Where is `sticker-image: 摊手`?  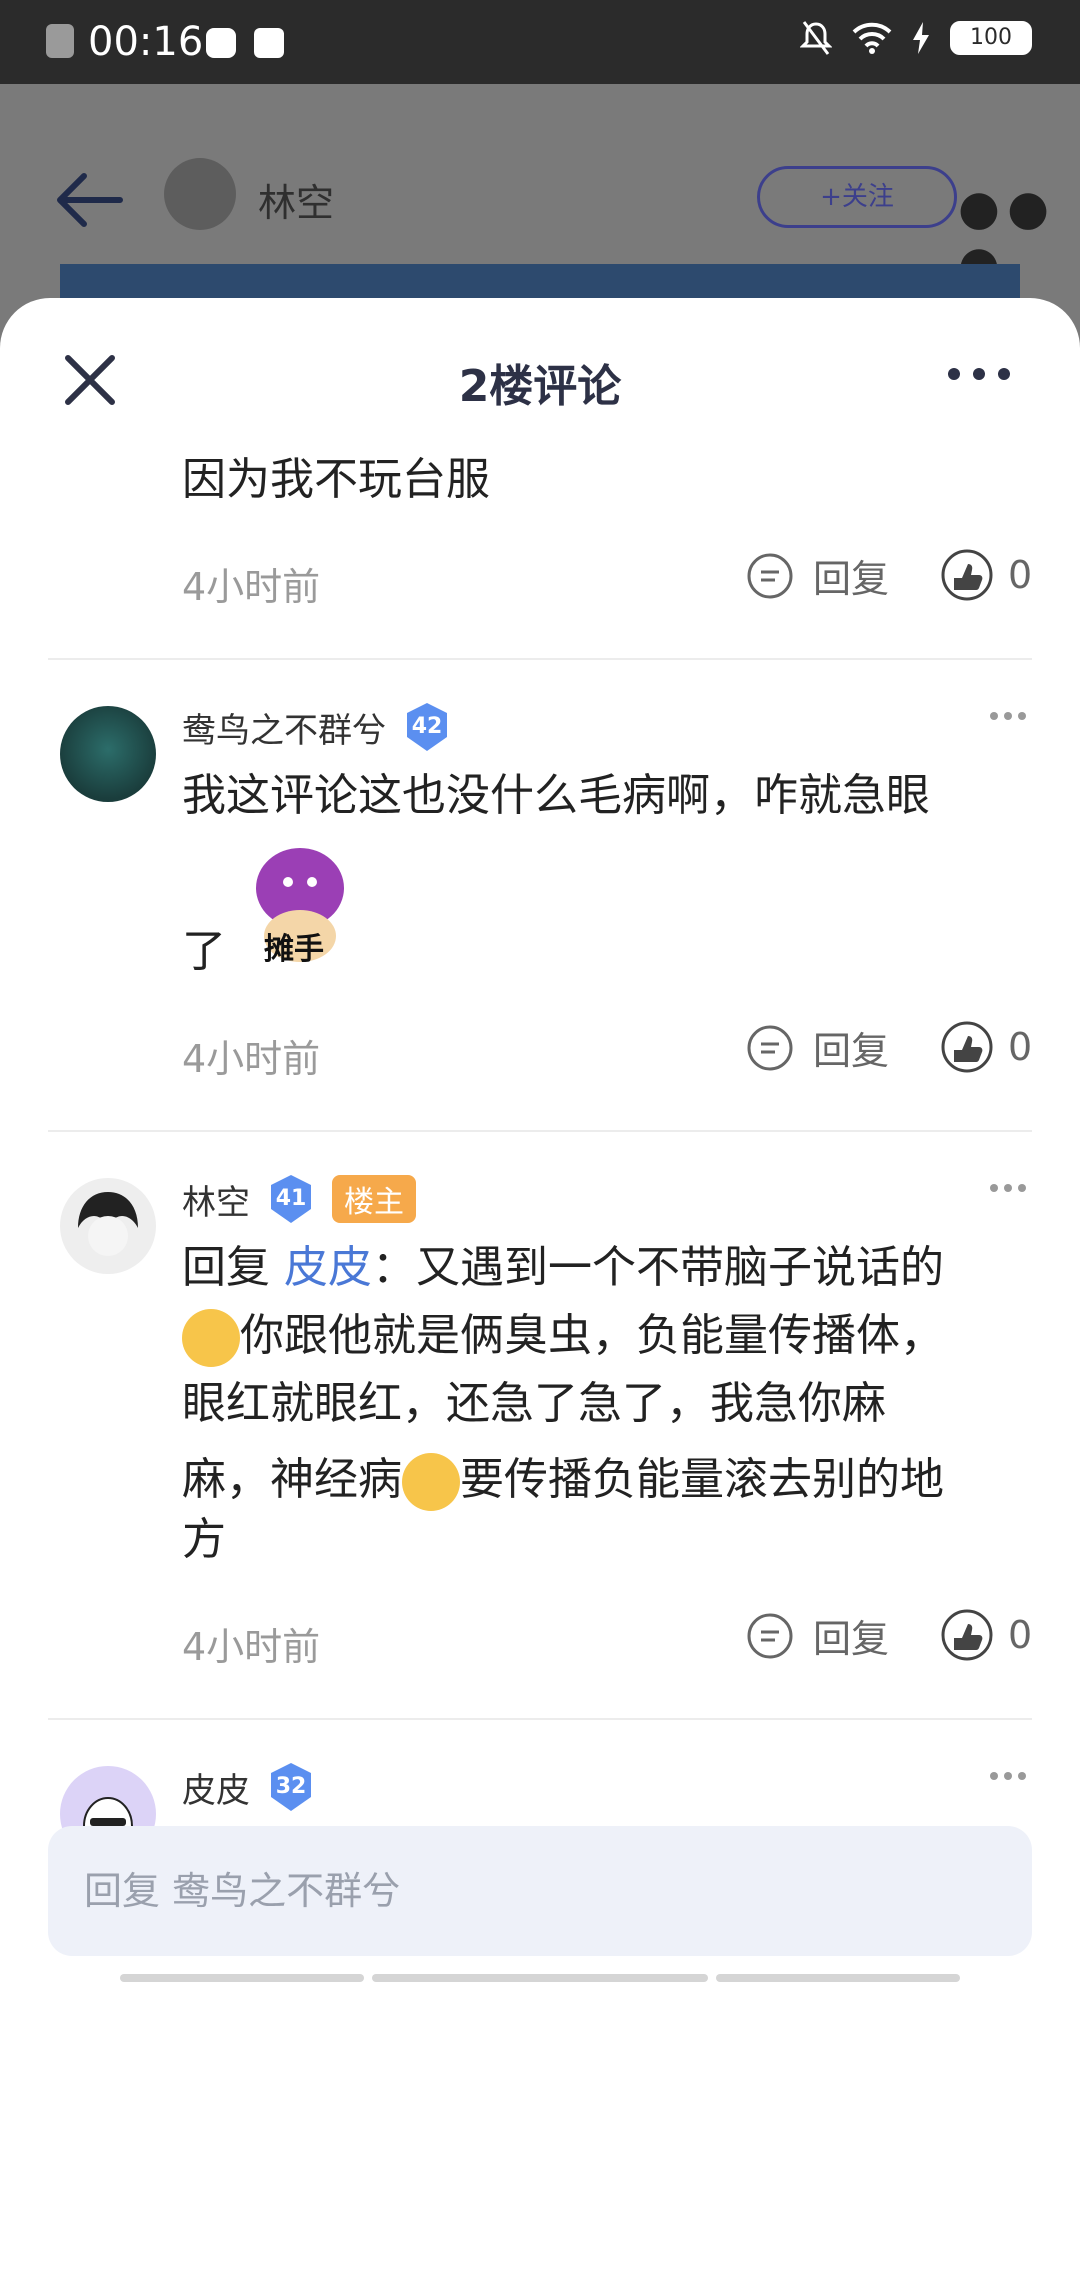 sticker-image: 摊手 is located at coordinates (301, 901).